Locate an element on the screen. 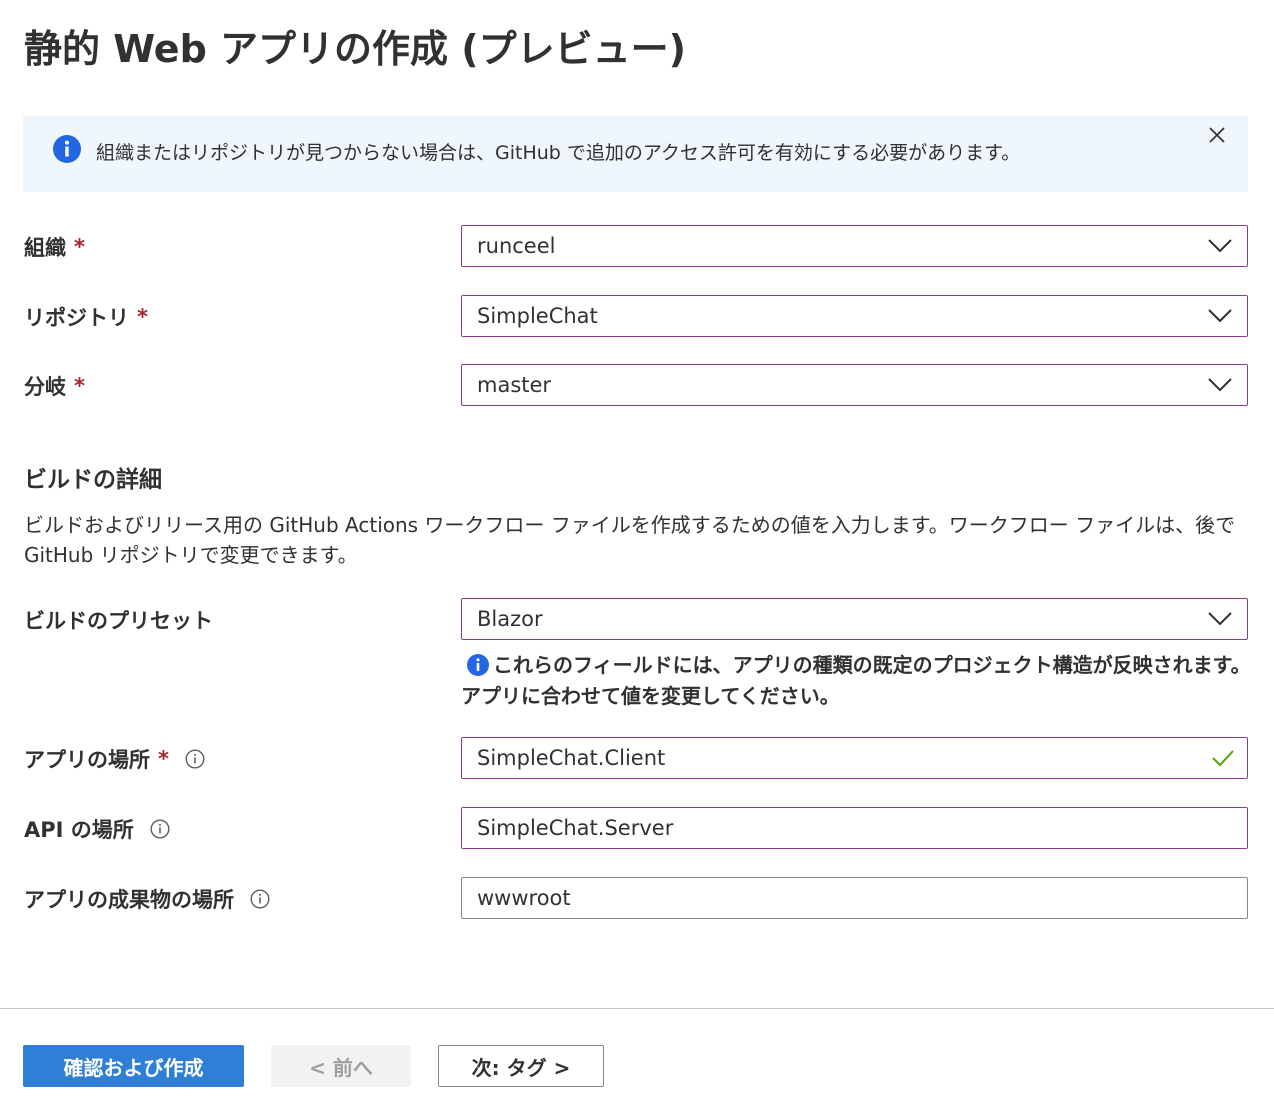 The height and width of the screenshot is (1116, 1274). organization-label: 組織 * is located at coordinates (54, 247).